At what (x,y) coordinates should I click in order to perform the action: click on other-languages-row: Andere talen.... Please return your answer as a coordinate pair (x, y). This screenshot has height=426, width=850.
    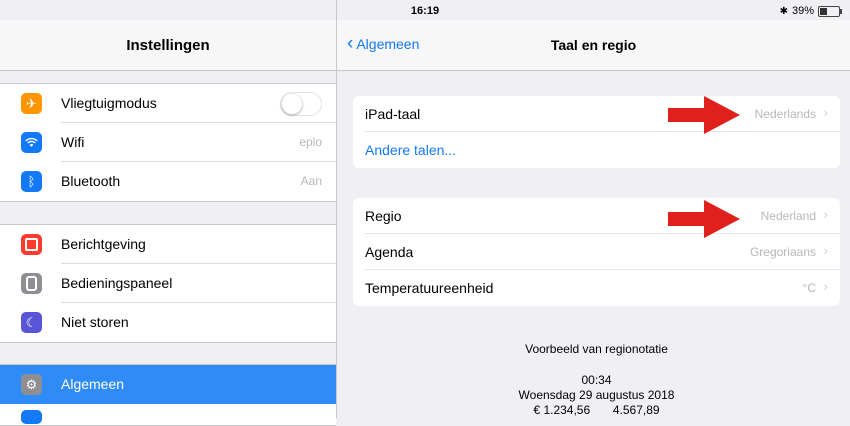
    Looking at the image, I should click on (596, 150).